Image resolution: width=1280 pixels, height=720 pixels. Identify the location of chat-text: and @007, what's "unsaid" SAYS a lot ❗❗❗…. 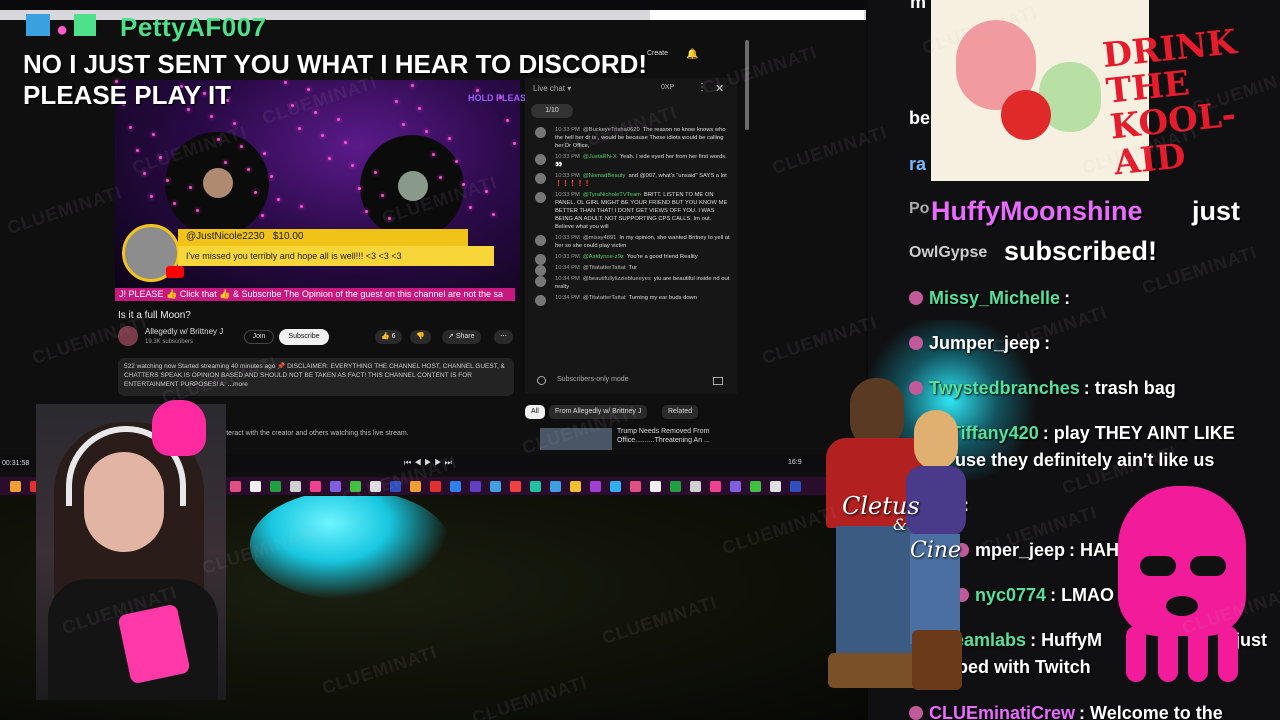
(641, 180).